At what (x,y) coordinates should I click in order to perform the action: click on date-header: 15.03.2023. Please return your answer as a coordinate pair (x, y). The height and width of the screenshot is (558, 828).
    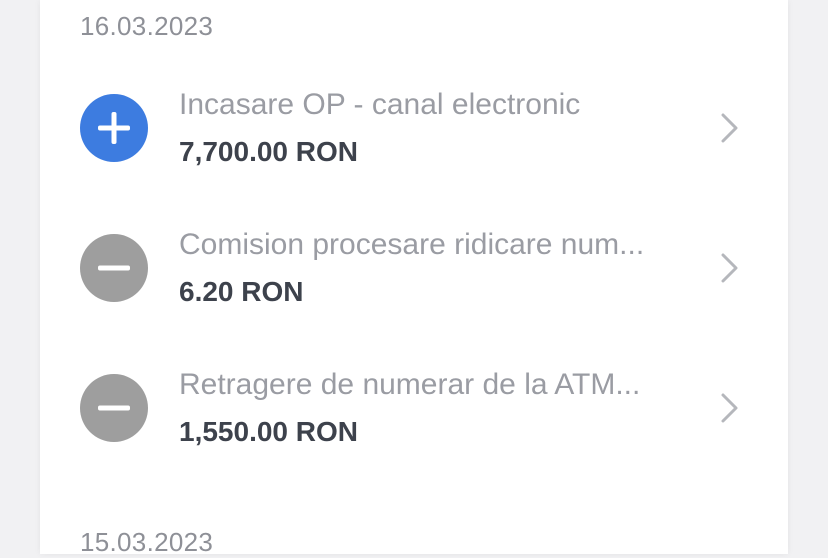
    Looking at the image, I should click on (147, 542).